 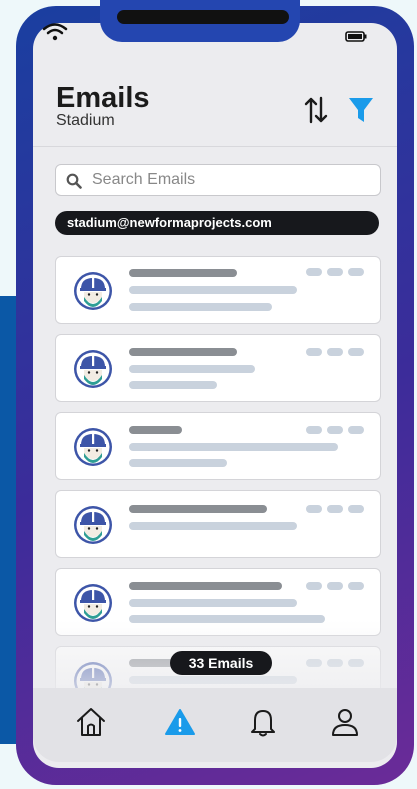 I want to click on nav-home, so click(x=91, y=722).